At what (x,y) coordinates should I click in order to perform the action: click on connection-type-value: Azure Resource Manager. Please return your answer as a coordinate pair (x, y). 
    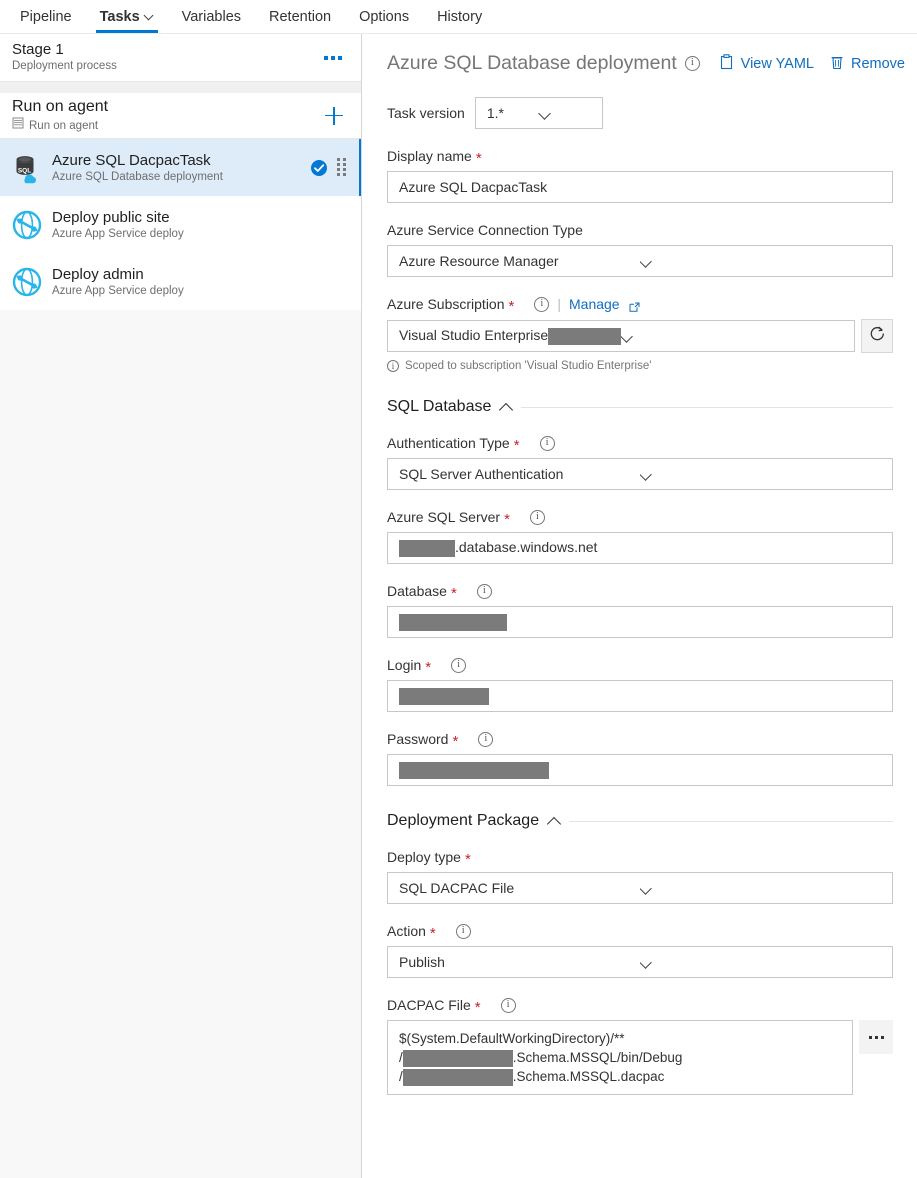
    Looking at the image, I should click on (479, 261).